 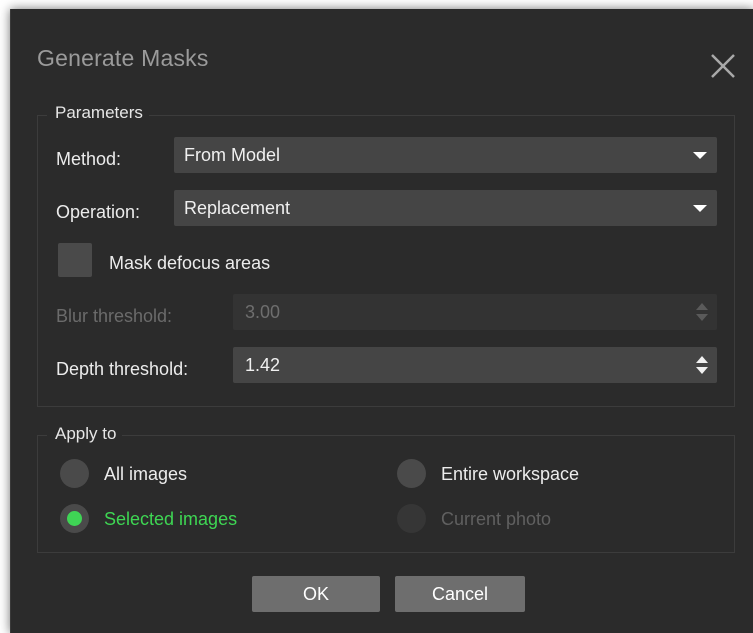 What do you see at coordinates (263, 365) in the screenshot?
I see `depth-threshold-value: 1.42` at bounding box center [263, 365].